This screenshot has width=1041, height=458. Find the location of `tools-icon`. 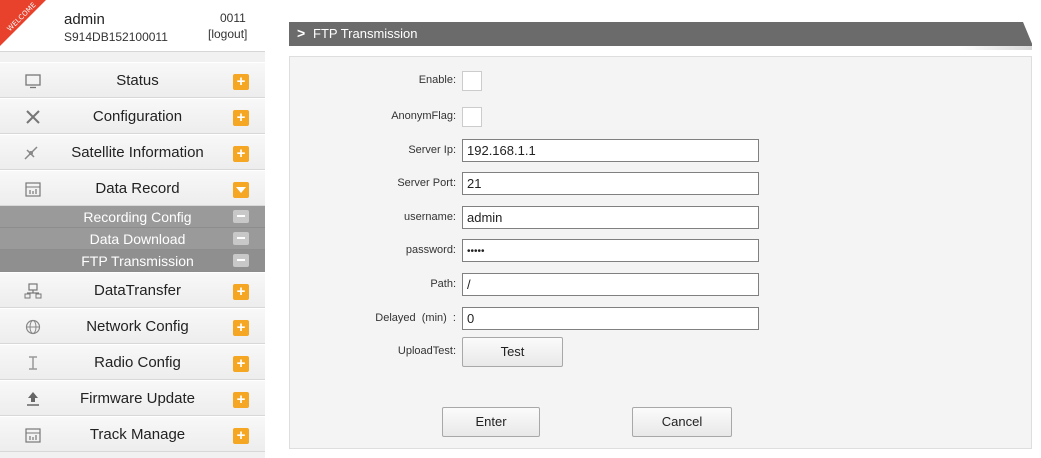

tools-icon is located at coordinates (33, 117).